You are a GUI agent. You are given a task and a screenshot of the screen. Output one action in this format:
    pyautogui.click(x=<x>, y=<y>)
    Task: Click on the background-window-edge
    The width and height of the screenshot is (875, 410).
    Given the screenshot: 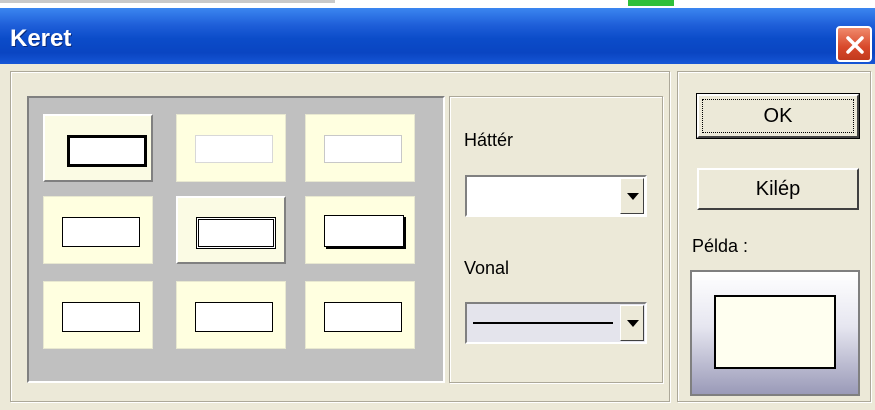 What is the action you would take?
    pyautogui.click(x=167, y=1)
    